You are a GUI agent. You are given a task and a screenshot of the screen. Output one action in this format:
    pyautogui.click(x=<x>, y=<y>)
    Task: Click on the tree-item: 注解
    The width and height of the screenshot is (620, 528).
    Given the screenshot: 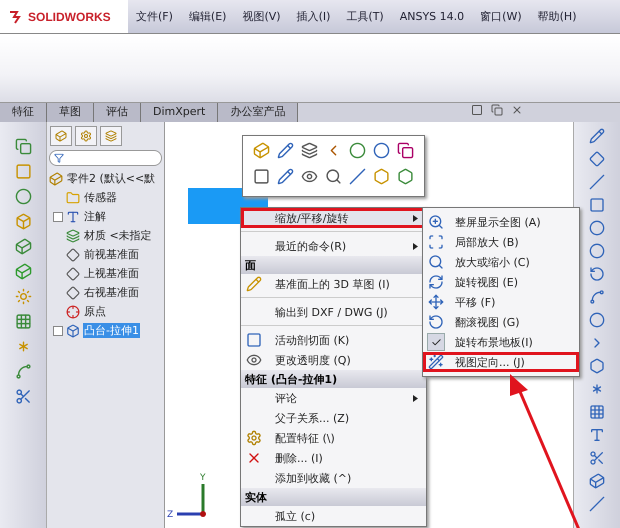 What is the action you would take?
    pyautogui.click(x=95, y=216)
    